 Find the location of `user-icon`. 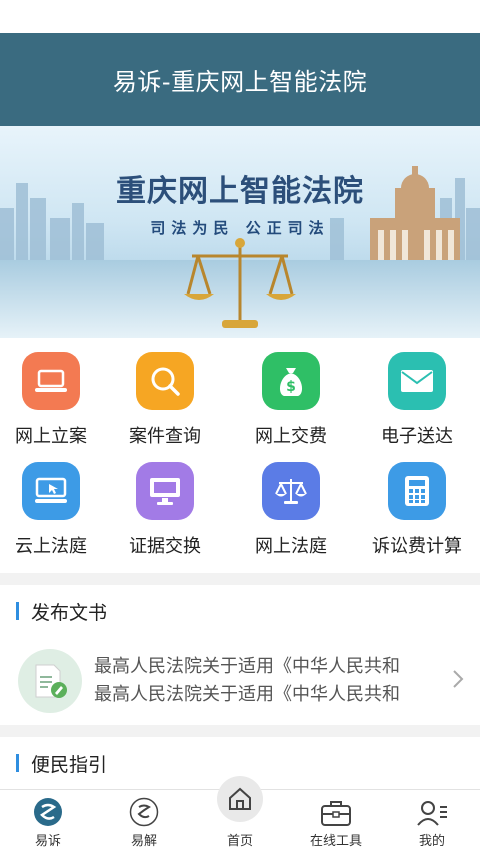

user-icon is located at coordinates (432, 813).